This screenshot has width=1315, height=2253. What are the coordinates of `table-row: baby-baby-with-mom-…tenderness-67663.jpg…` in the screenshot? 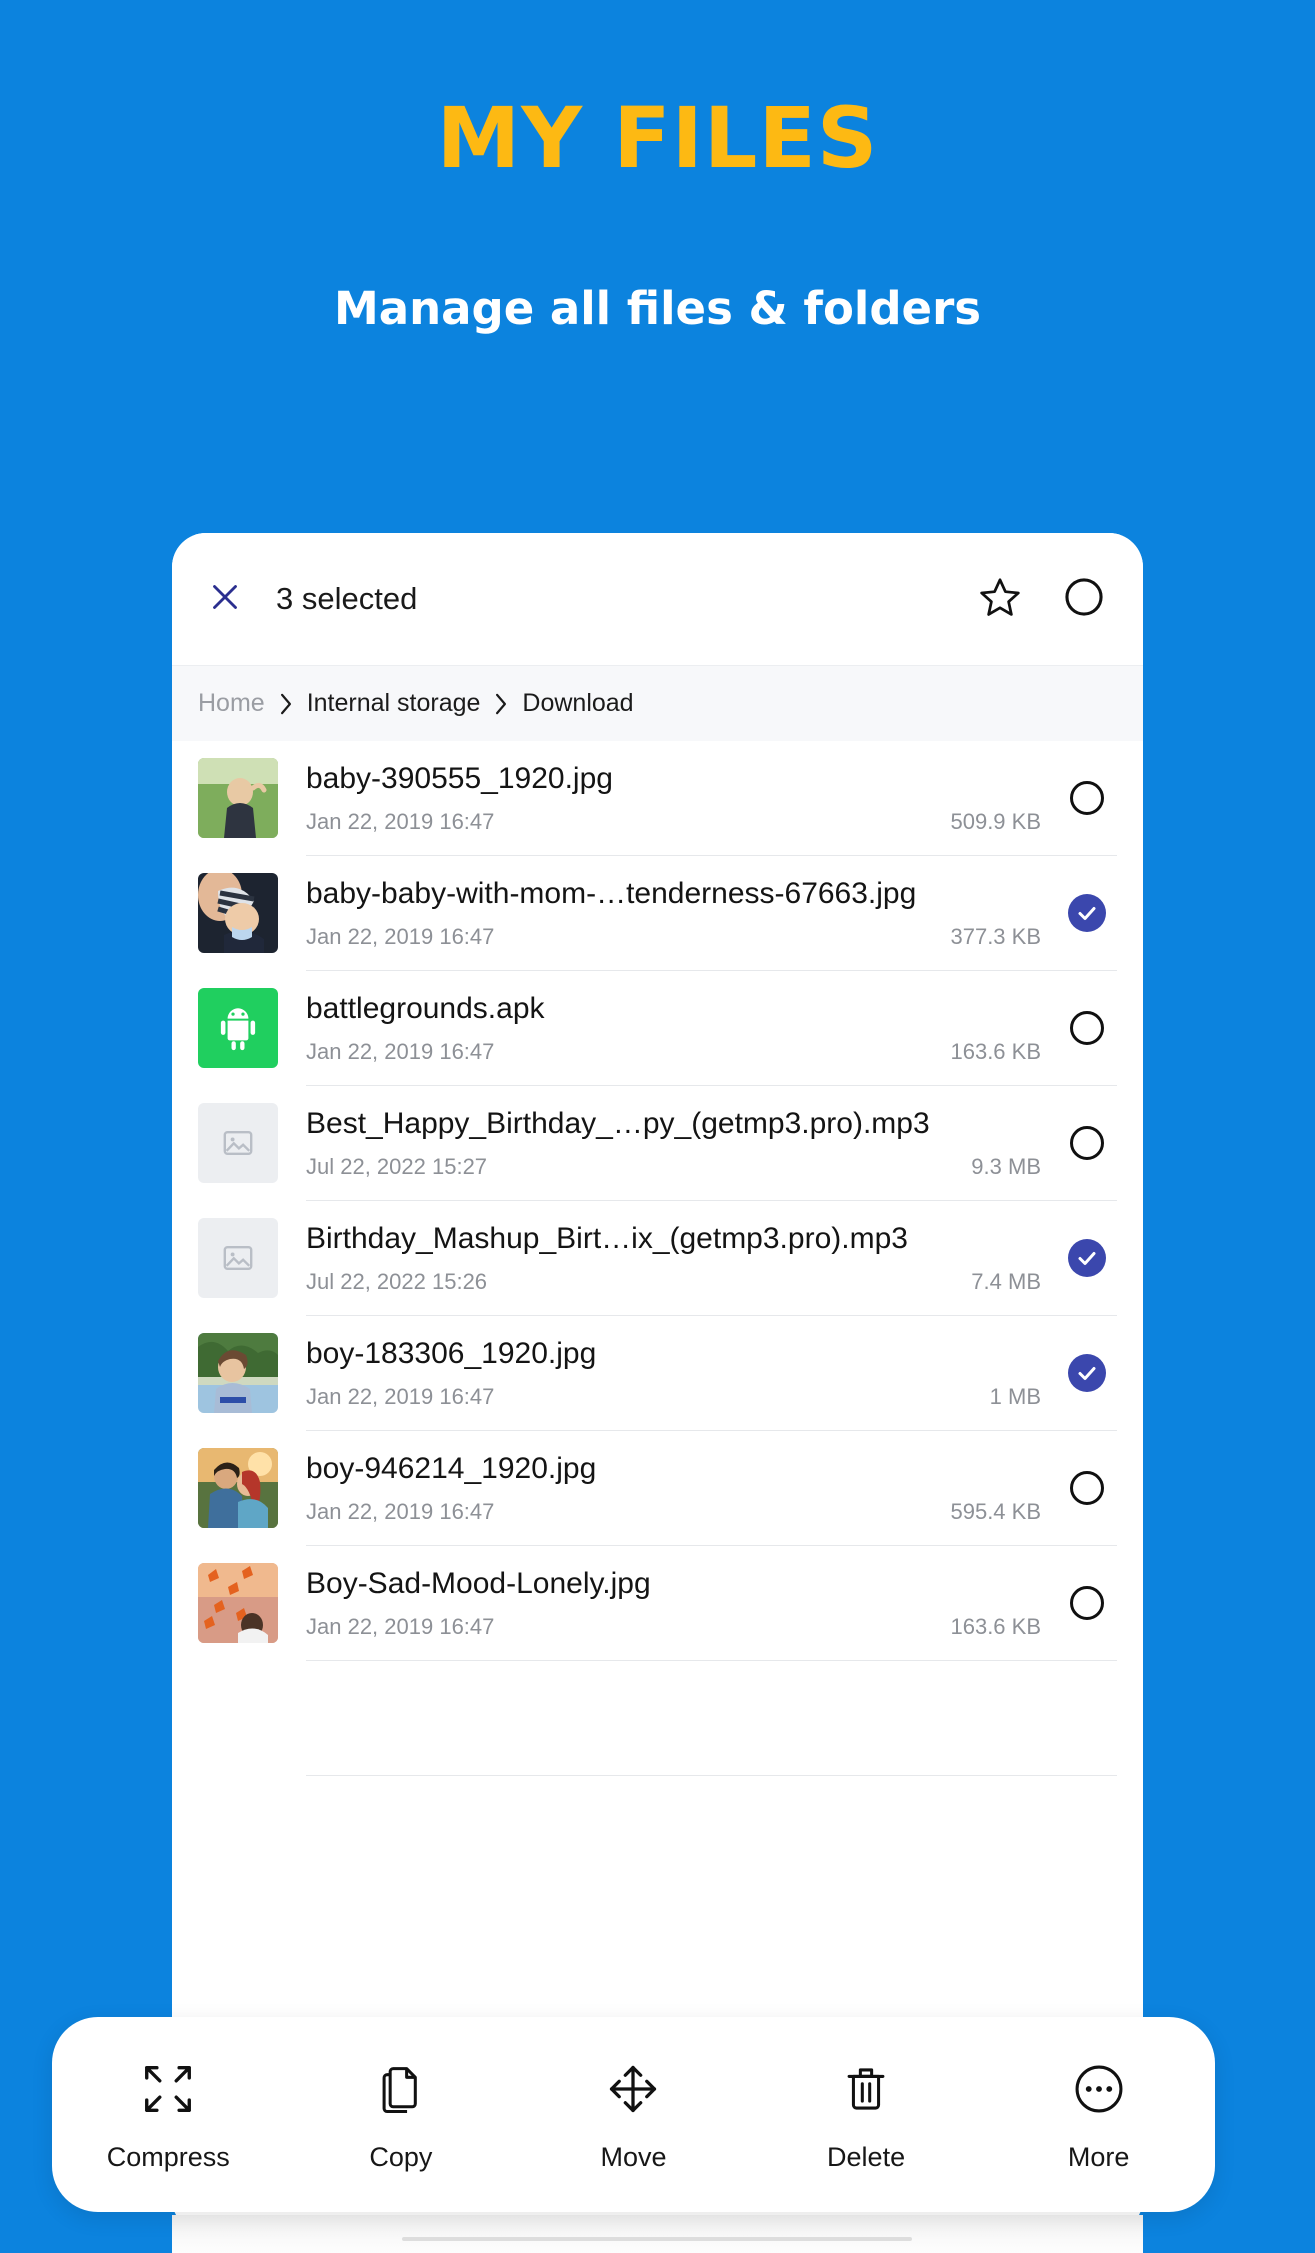 It's located at (657, 913).